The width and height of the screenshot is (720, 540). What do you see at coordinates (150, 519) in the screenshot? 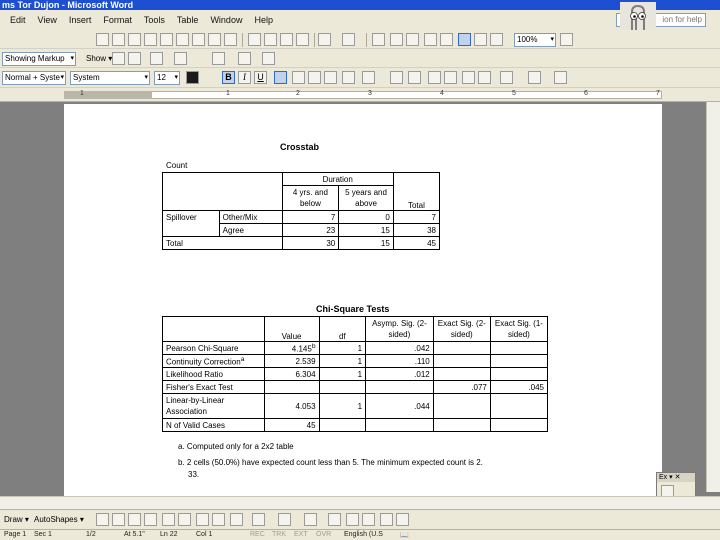
I see `oval-tool-icon` at bounding box center [150, 519].